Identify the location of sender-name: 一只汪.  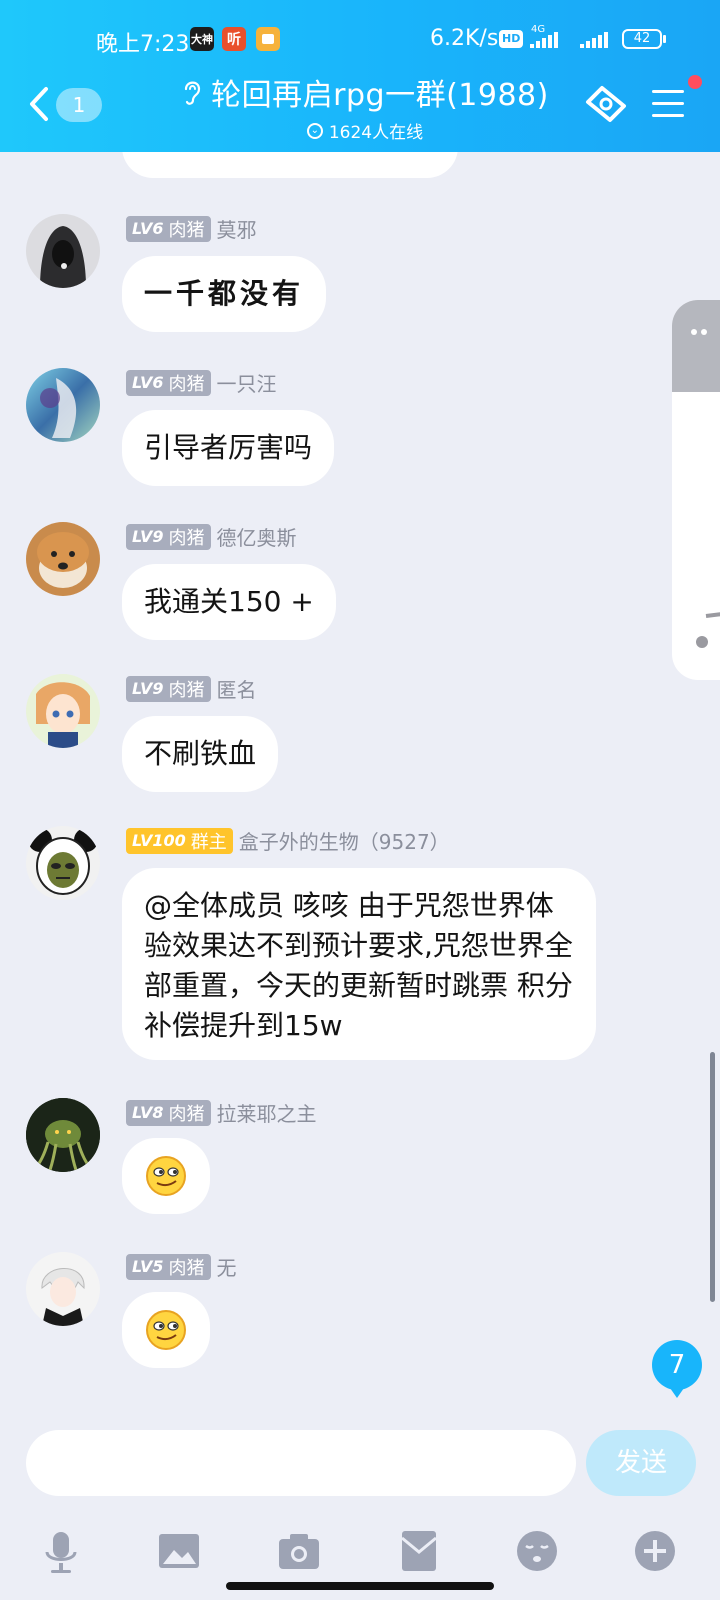
(246, 384).